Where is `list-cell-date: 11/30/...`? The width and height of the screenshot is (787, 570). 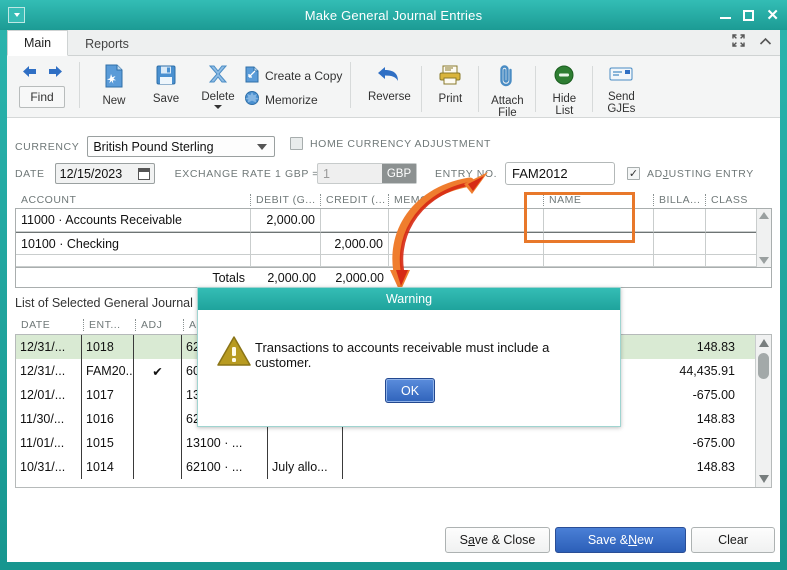
list-cell-date: 11/30/... is located at coordinates (49, 419).